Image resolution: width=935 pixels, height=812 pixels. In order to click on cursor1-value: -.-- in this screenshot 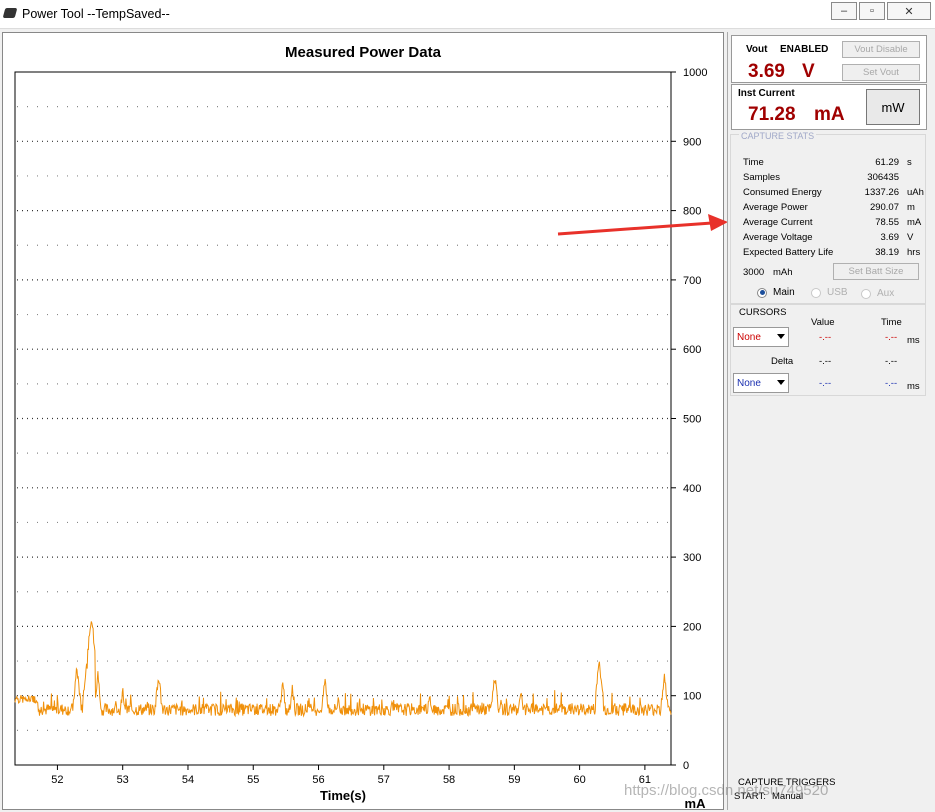, I will do `click(825, 337)`.